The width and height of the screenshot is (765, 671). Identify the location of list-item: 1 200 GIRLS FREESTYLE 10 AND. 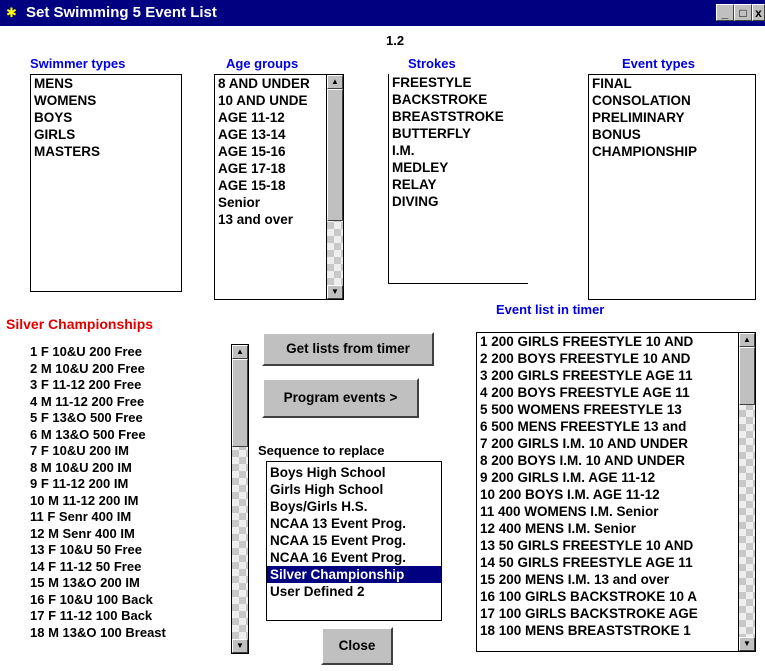
(616, 341).